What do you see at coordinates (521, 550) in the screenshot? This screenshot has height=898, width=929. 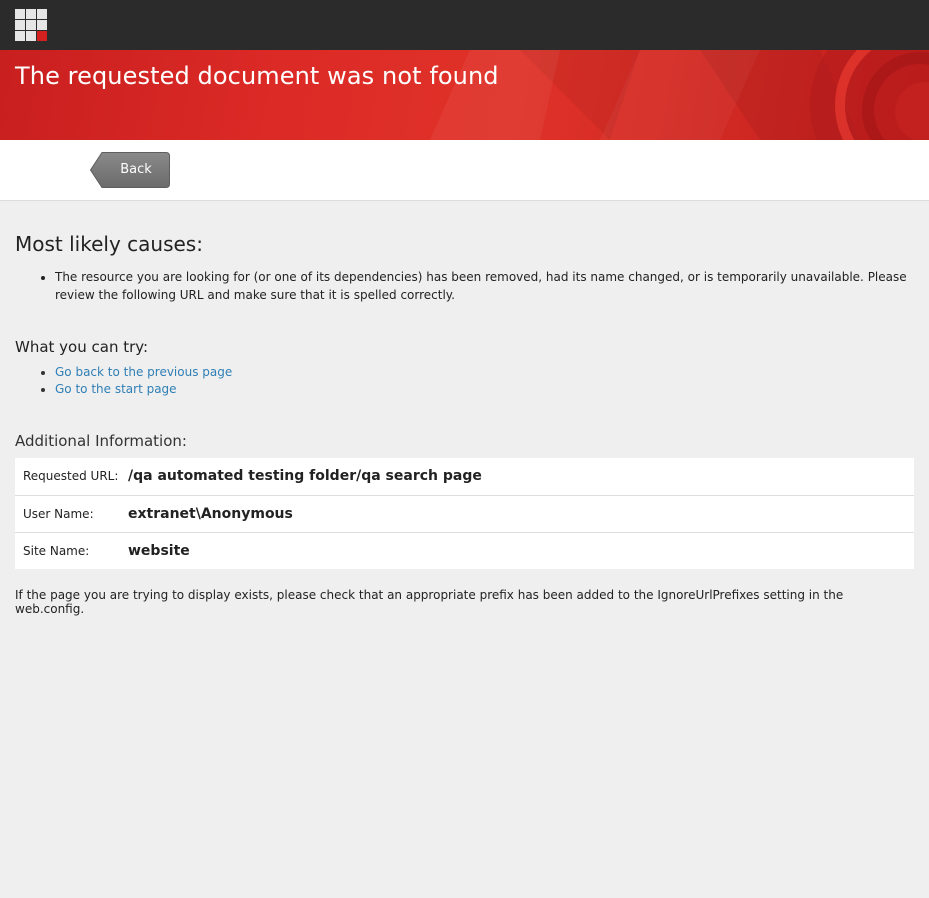 I see `site-name-value: website` at bounding box center [521, 550].